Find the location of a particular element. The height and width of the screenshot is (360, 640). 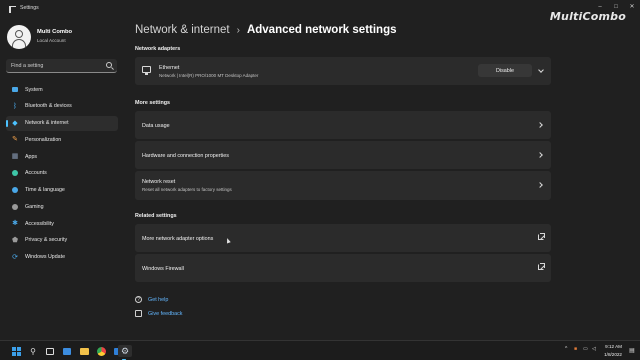

sidebar-item-label: Personalization is located at coordinates (43, 139).